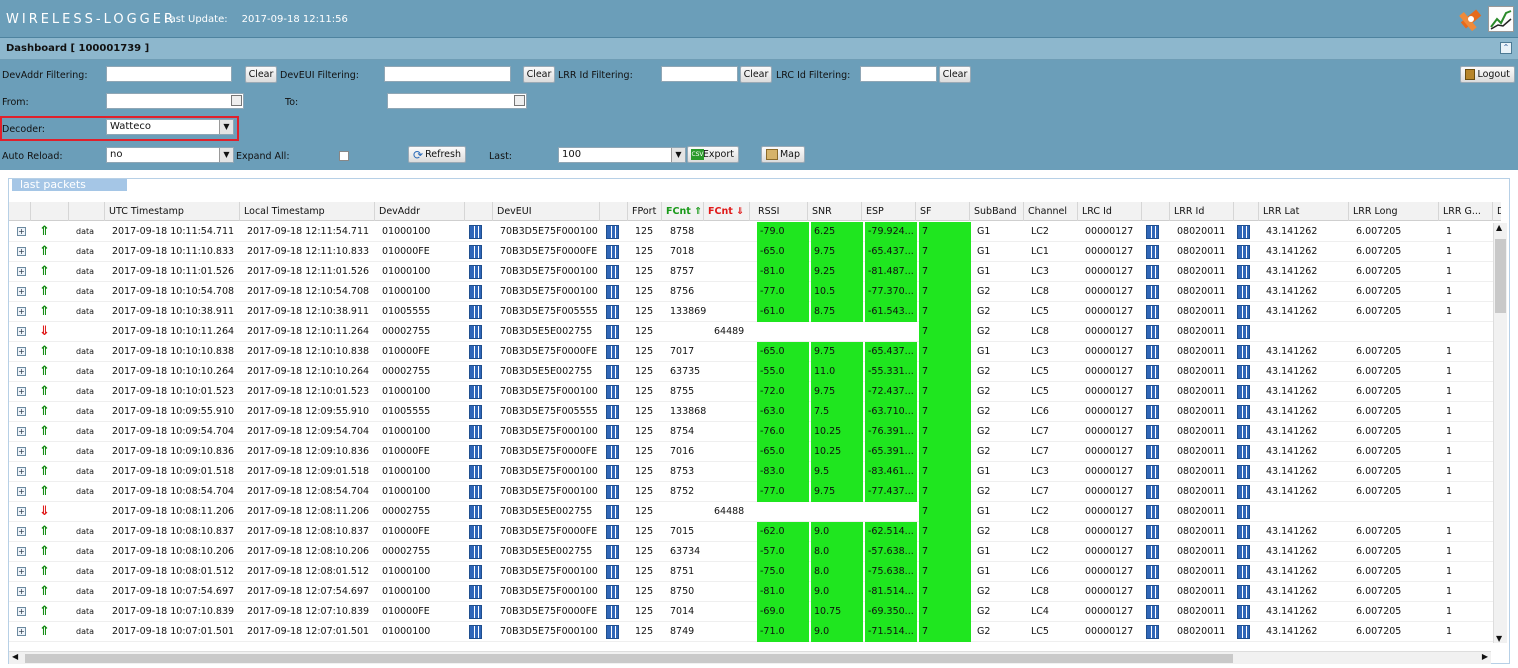  Describe the element at coordinates (1506, 48) in the screenshot. I see `collapse-icon: ⌃` at that location.